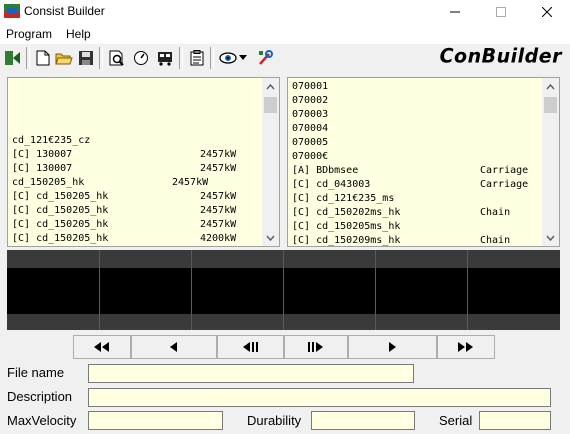  What do you see at coordinates (155, 420) in the screenshot?
I see `max-velocity-field` at bounding box center [155, 420].